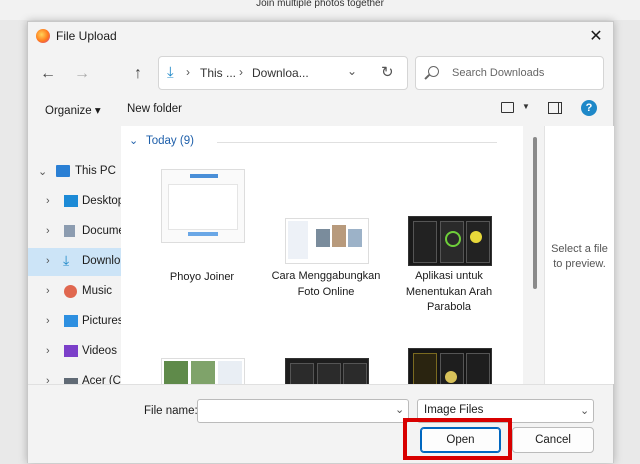 The height and width of the screenshot is (464, 640). Describe the element at coordinates (75, 172) in the screenshot. I see `sidebar-item-this-pc: ⌄ This PC` at that location.